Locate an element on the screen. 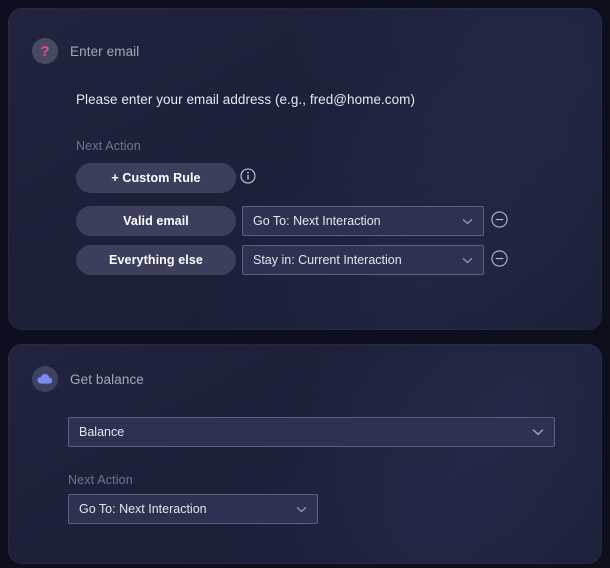 The height and width of the screenshot is (568, 610). cloud-icon is located at coordinates (45, 379).